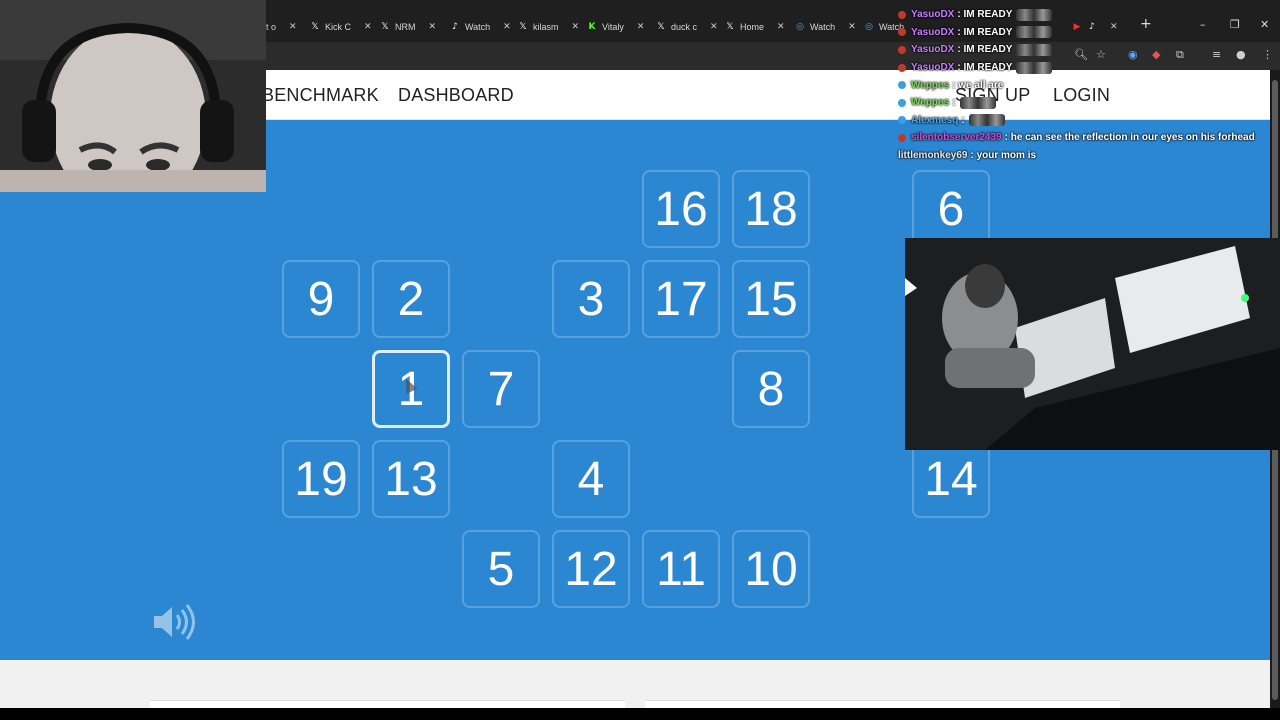 The image size is (1280, 720). I want to click on tile-number: 3, so click(591, 299).